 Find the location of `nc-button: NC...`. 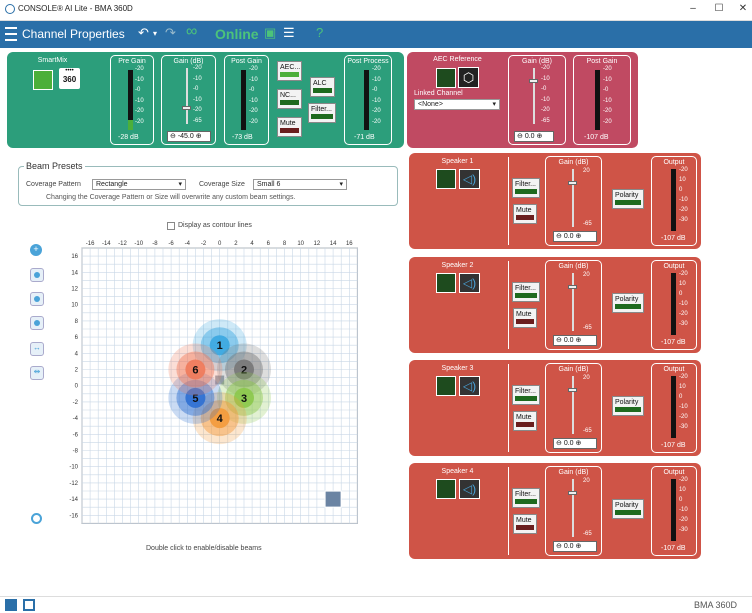

nc-button: NC... is located at coordinates (289, 99).